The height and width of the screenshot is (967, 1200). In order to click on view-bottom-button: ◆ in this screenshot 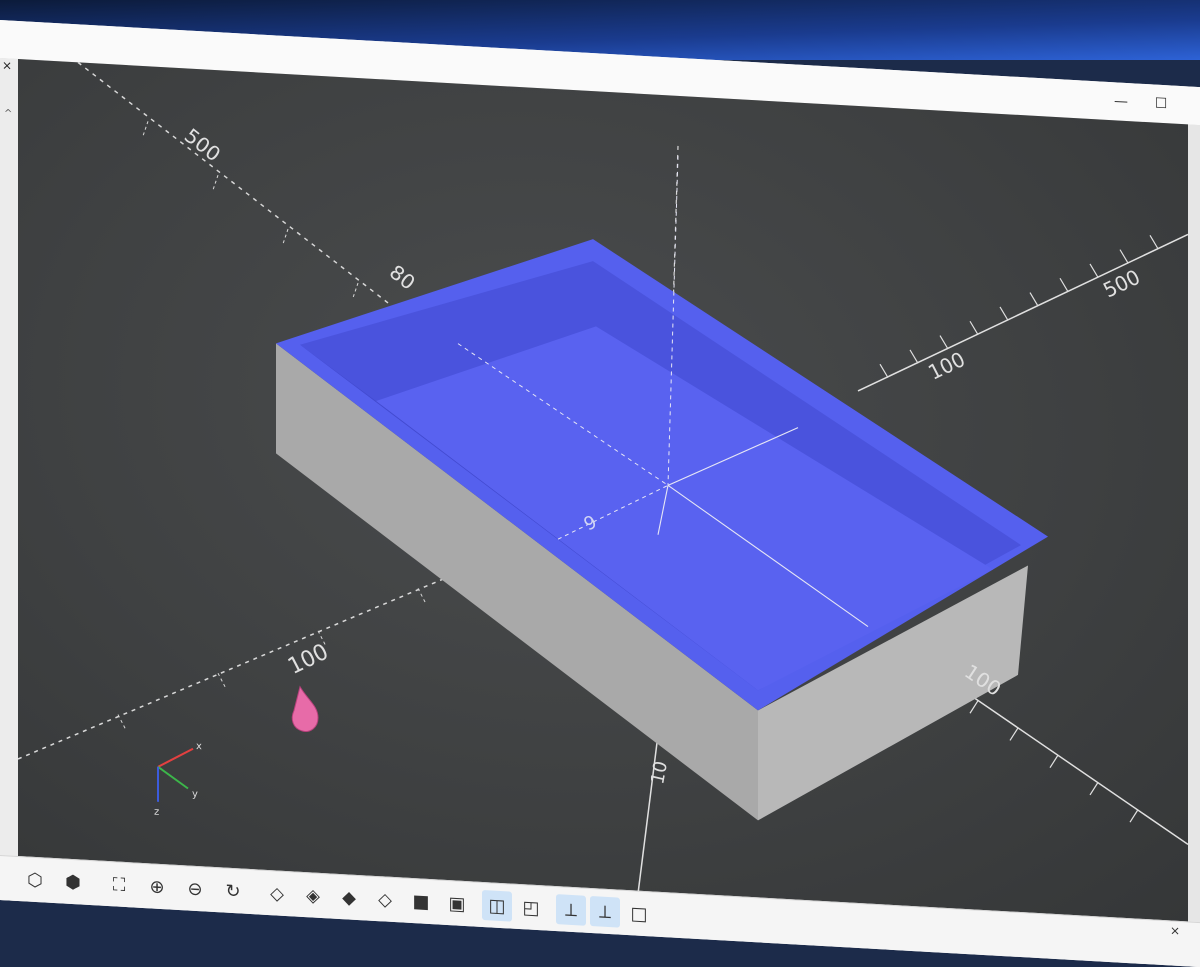, I will do `click(349, 898)`.